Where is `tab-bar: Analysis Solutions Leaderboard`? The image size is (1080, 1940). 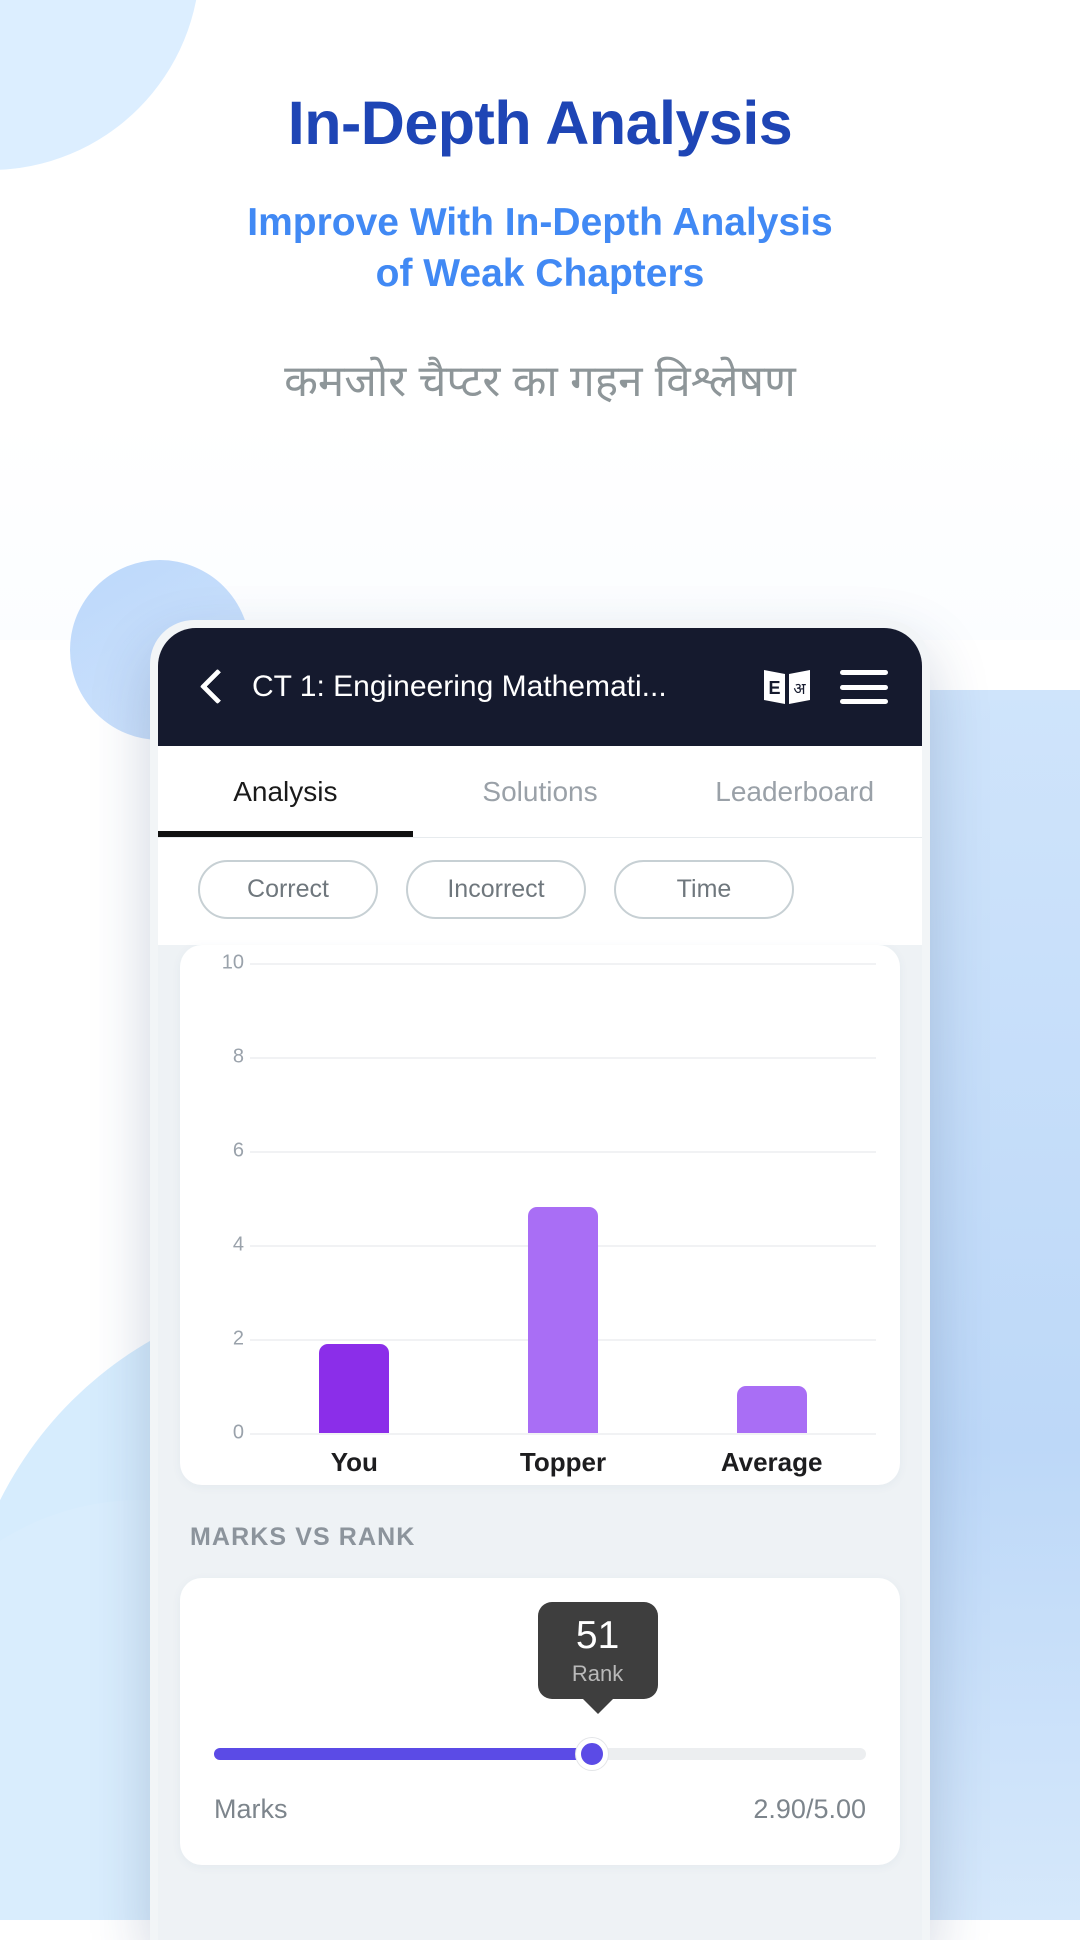
tab-bar: Analysis Solutions Leaderboard is located at coordinates (540, 792).